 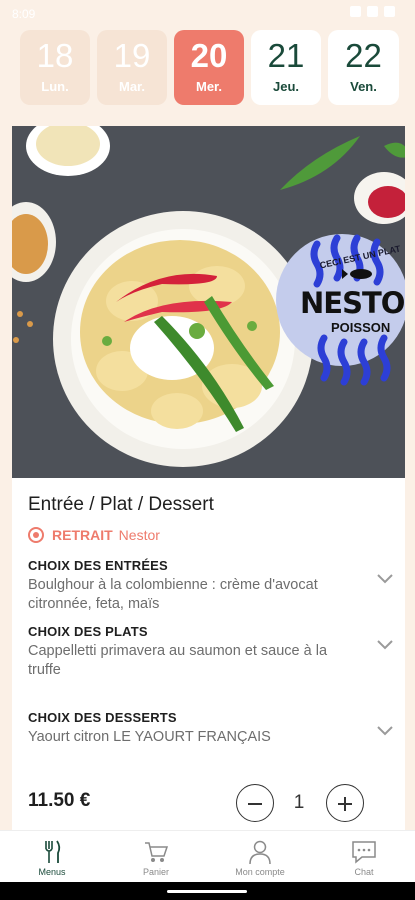 I want to click on battery-icon, so click(x=389, y=11).